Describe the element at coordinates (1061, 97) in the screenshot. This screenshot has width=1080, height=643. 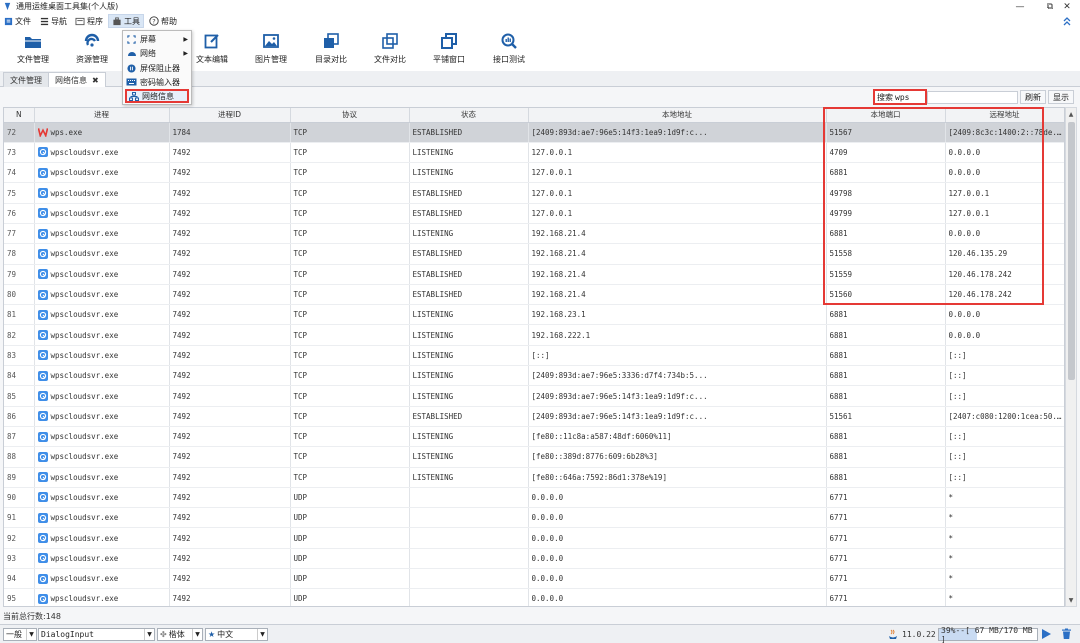
I see `show-button: 显示` at that location.